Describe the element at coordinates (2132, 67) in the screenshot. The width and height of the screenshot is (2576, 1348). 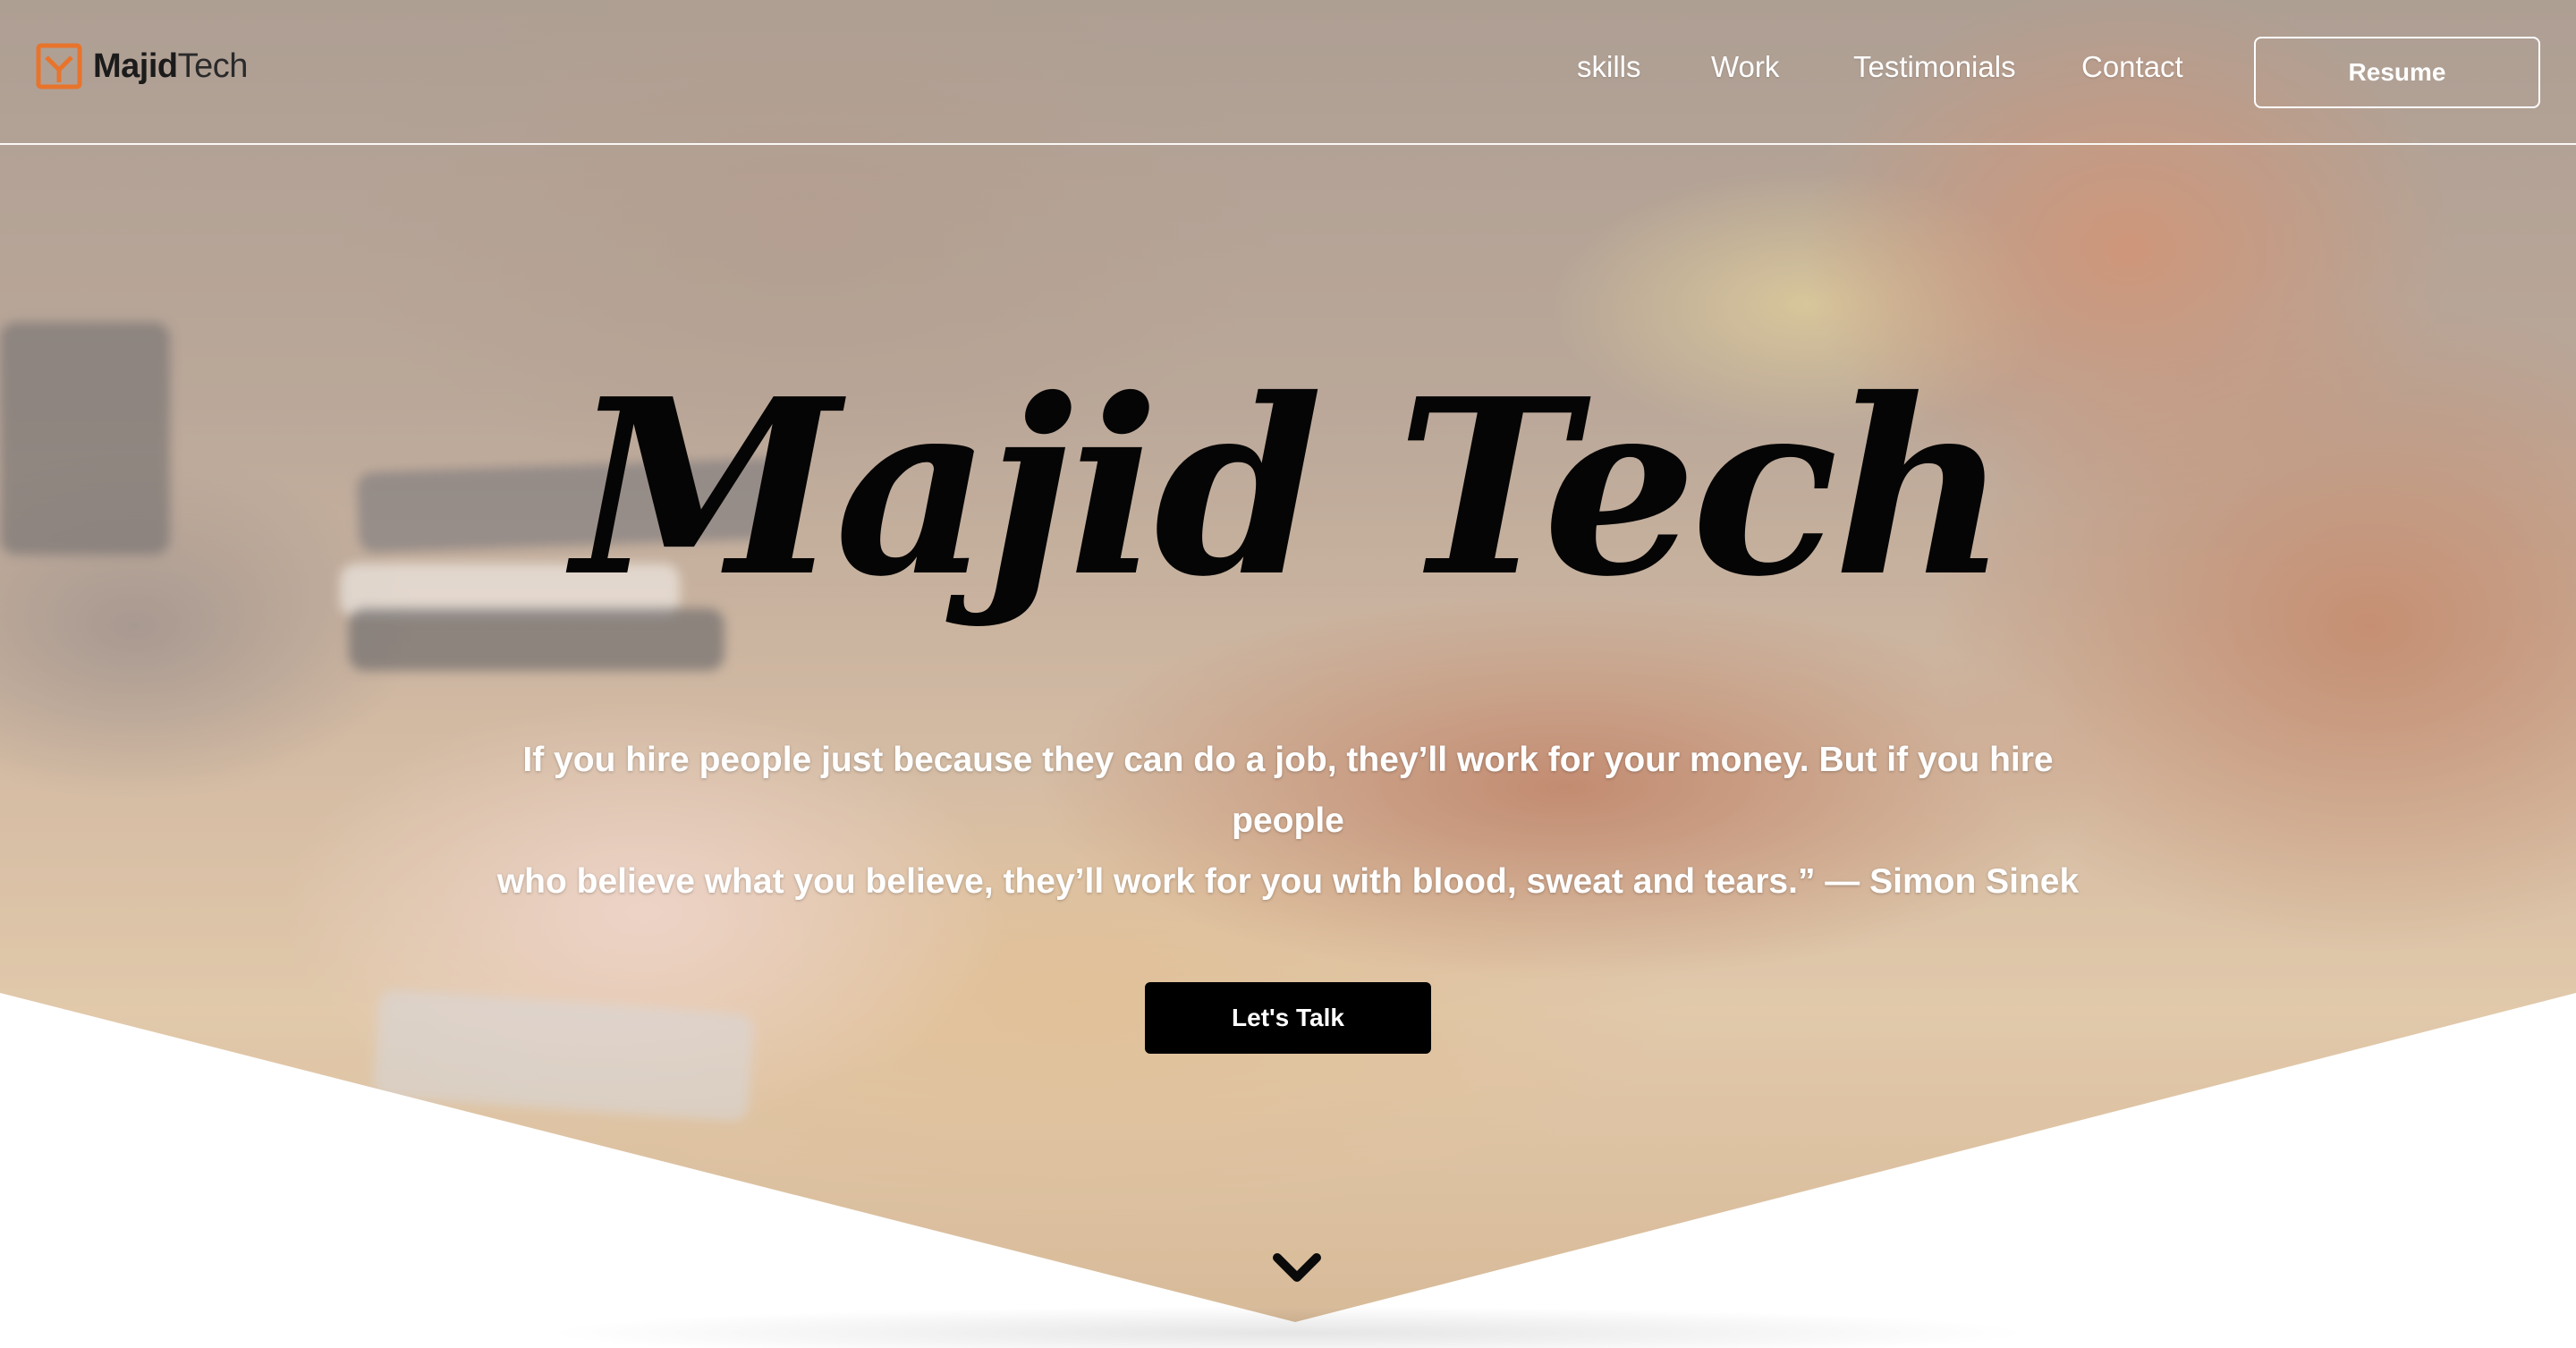
I see `nav-link-contact: Contact` at that location.